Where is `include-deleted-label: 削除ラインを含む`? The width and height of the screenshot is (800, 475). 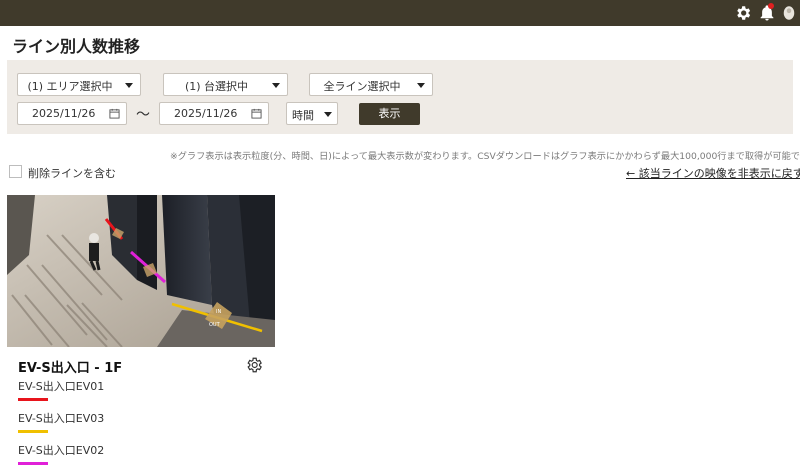
include-deleted-label: 削除ラインを含む is located at coordinates (72, 173).